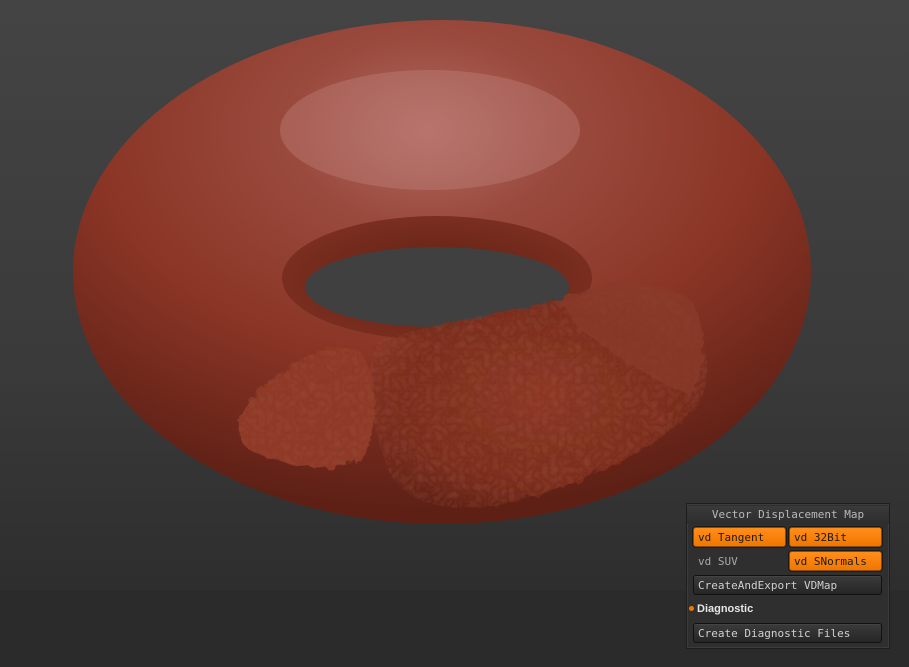 The width and height of the screenshot is (909, 667). I want to click on vd-32bit-toggle: vd 32Bit, so click(835, 537).